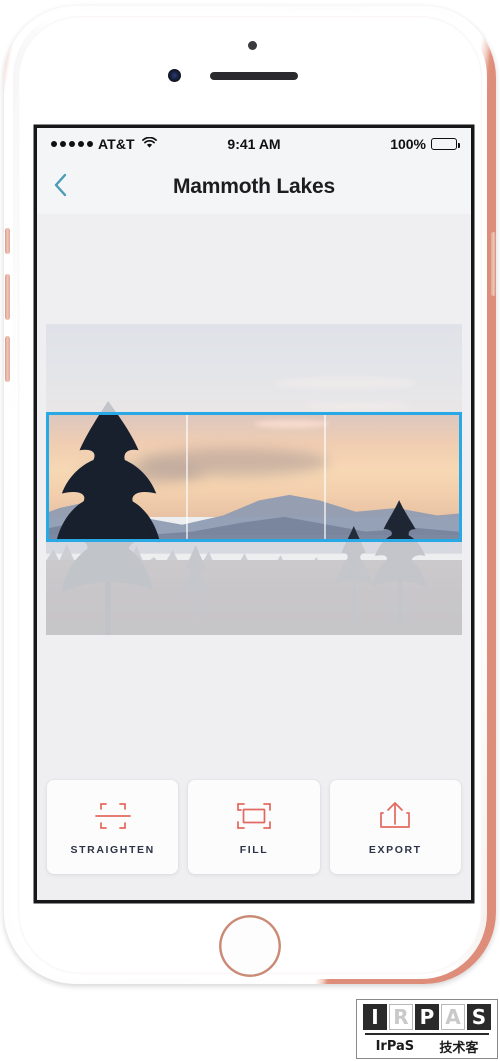  I want to click on back-button, so click(73, 187).